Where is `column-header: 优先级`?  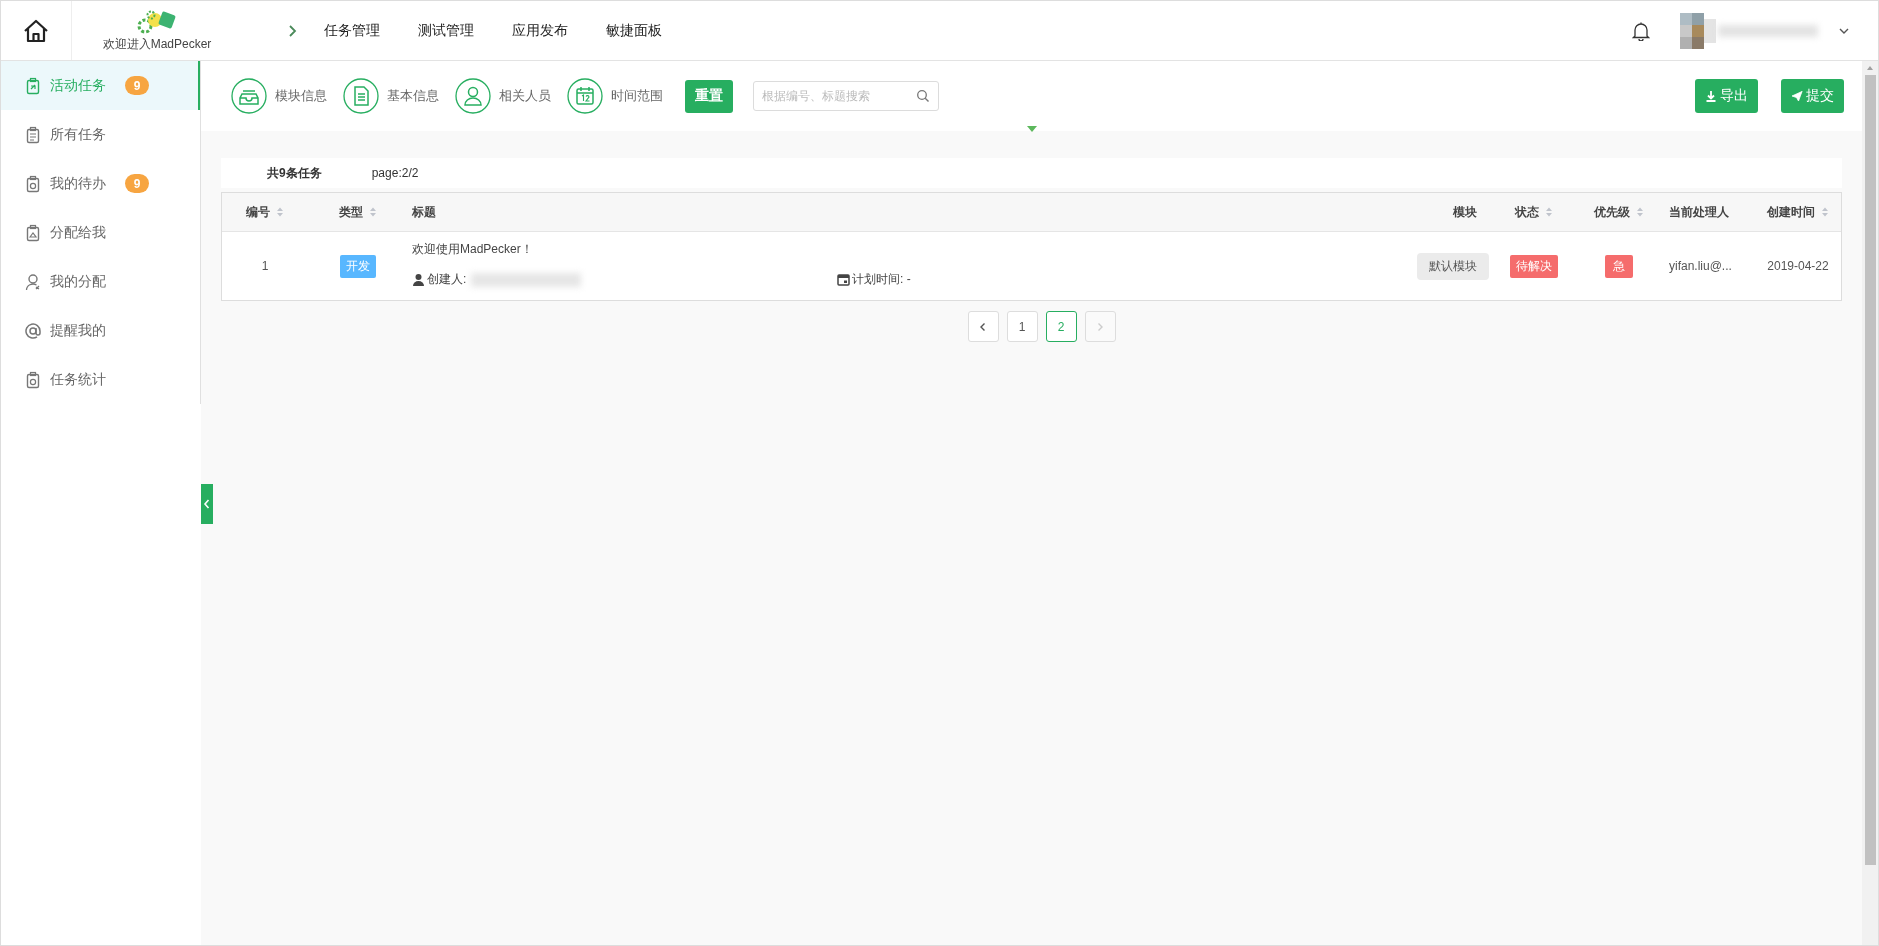
column-header: 优先级 is located at coordinates (1619, 212).